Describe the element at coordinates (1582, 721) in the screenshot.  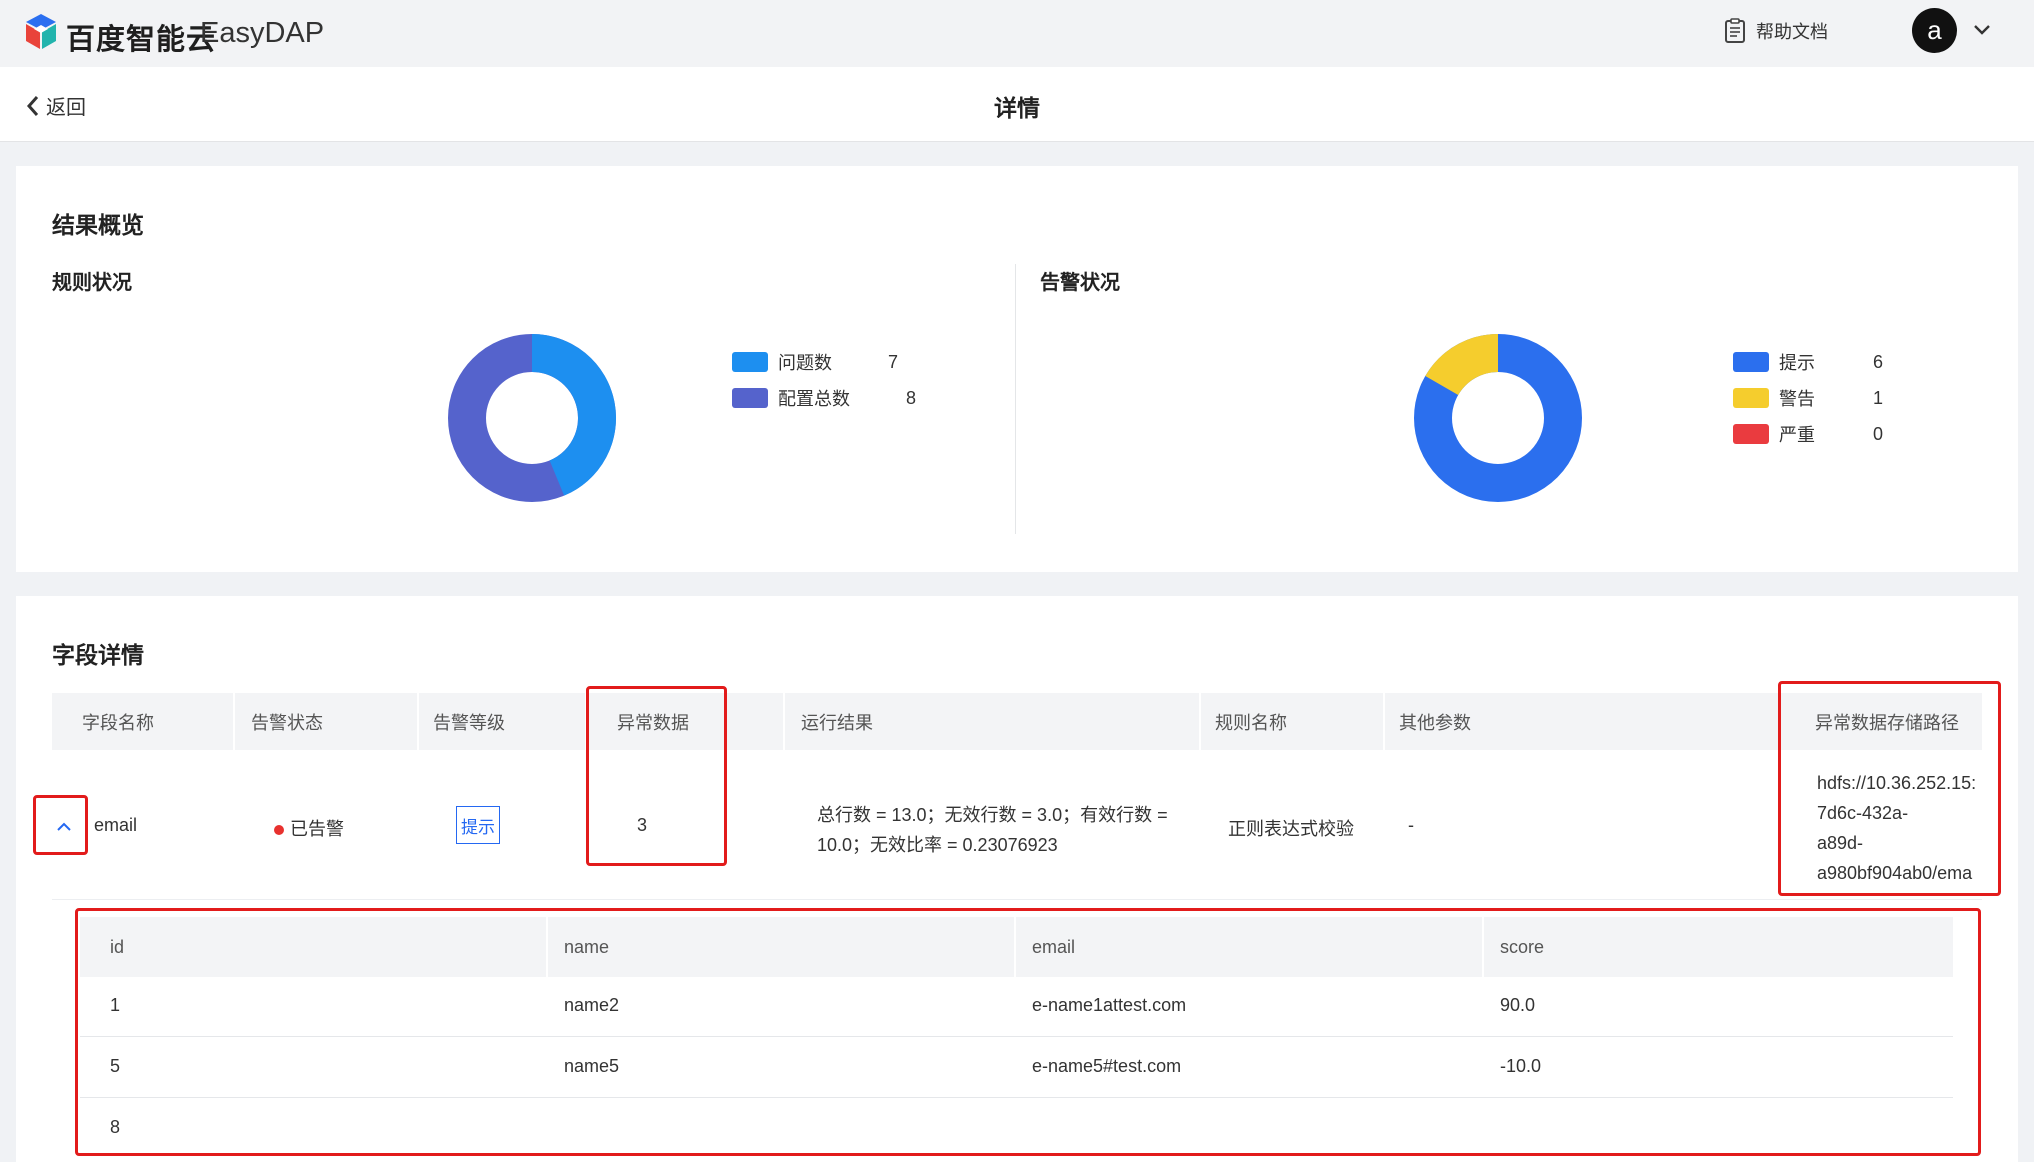
I see `column-header-other-params: 其他参数` at that location.